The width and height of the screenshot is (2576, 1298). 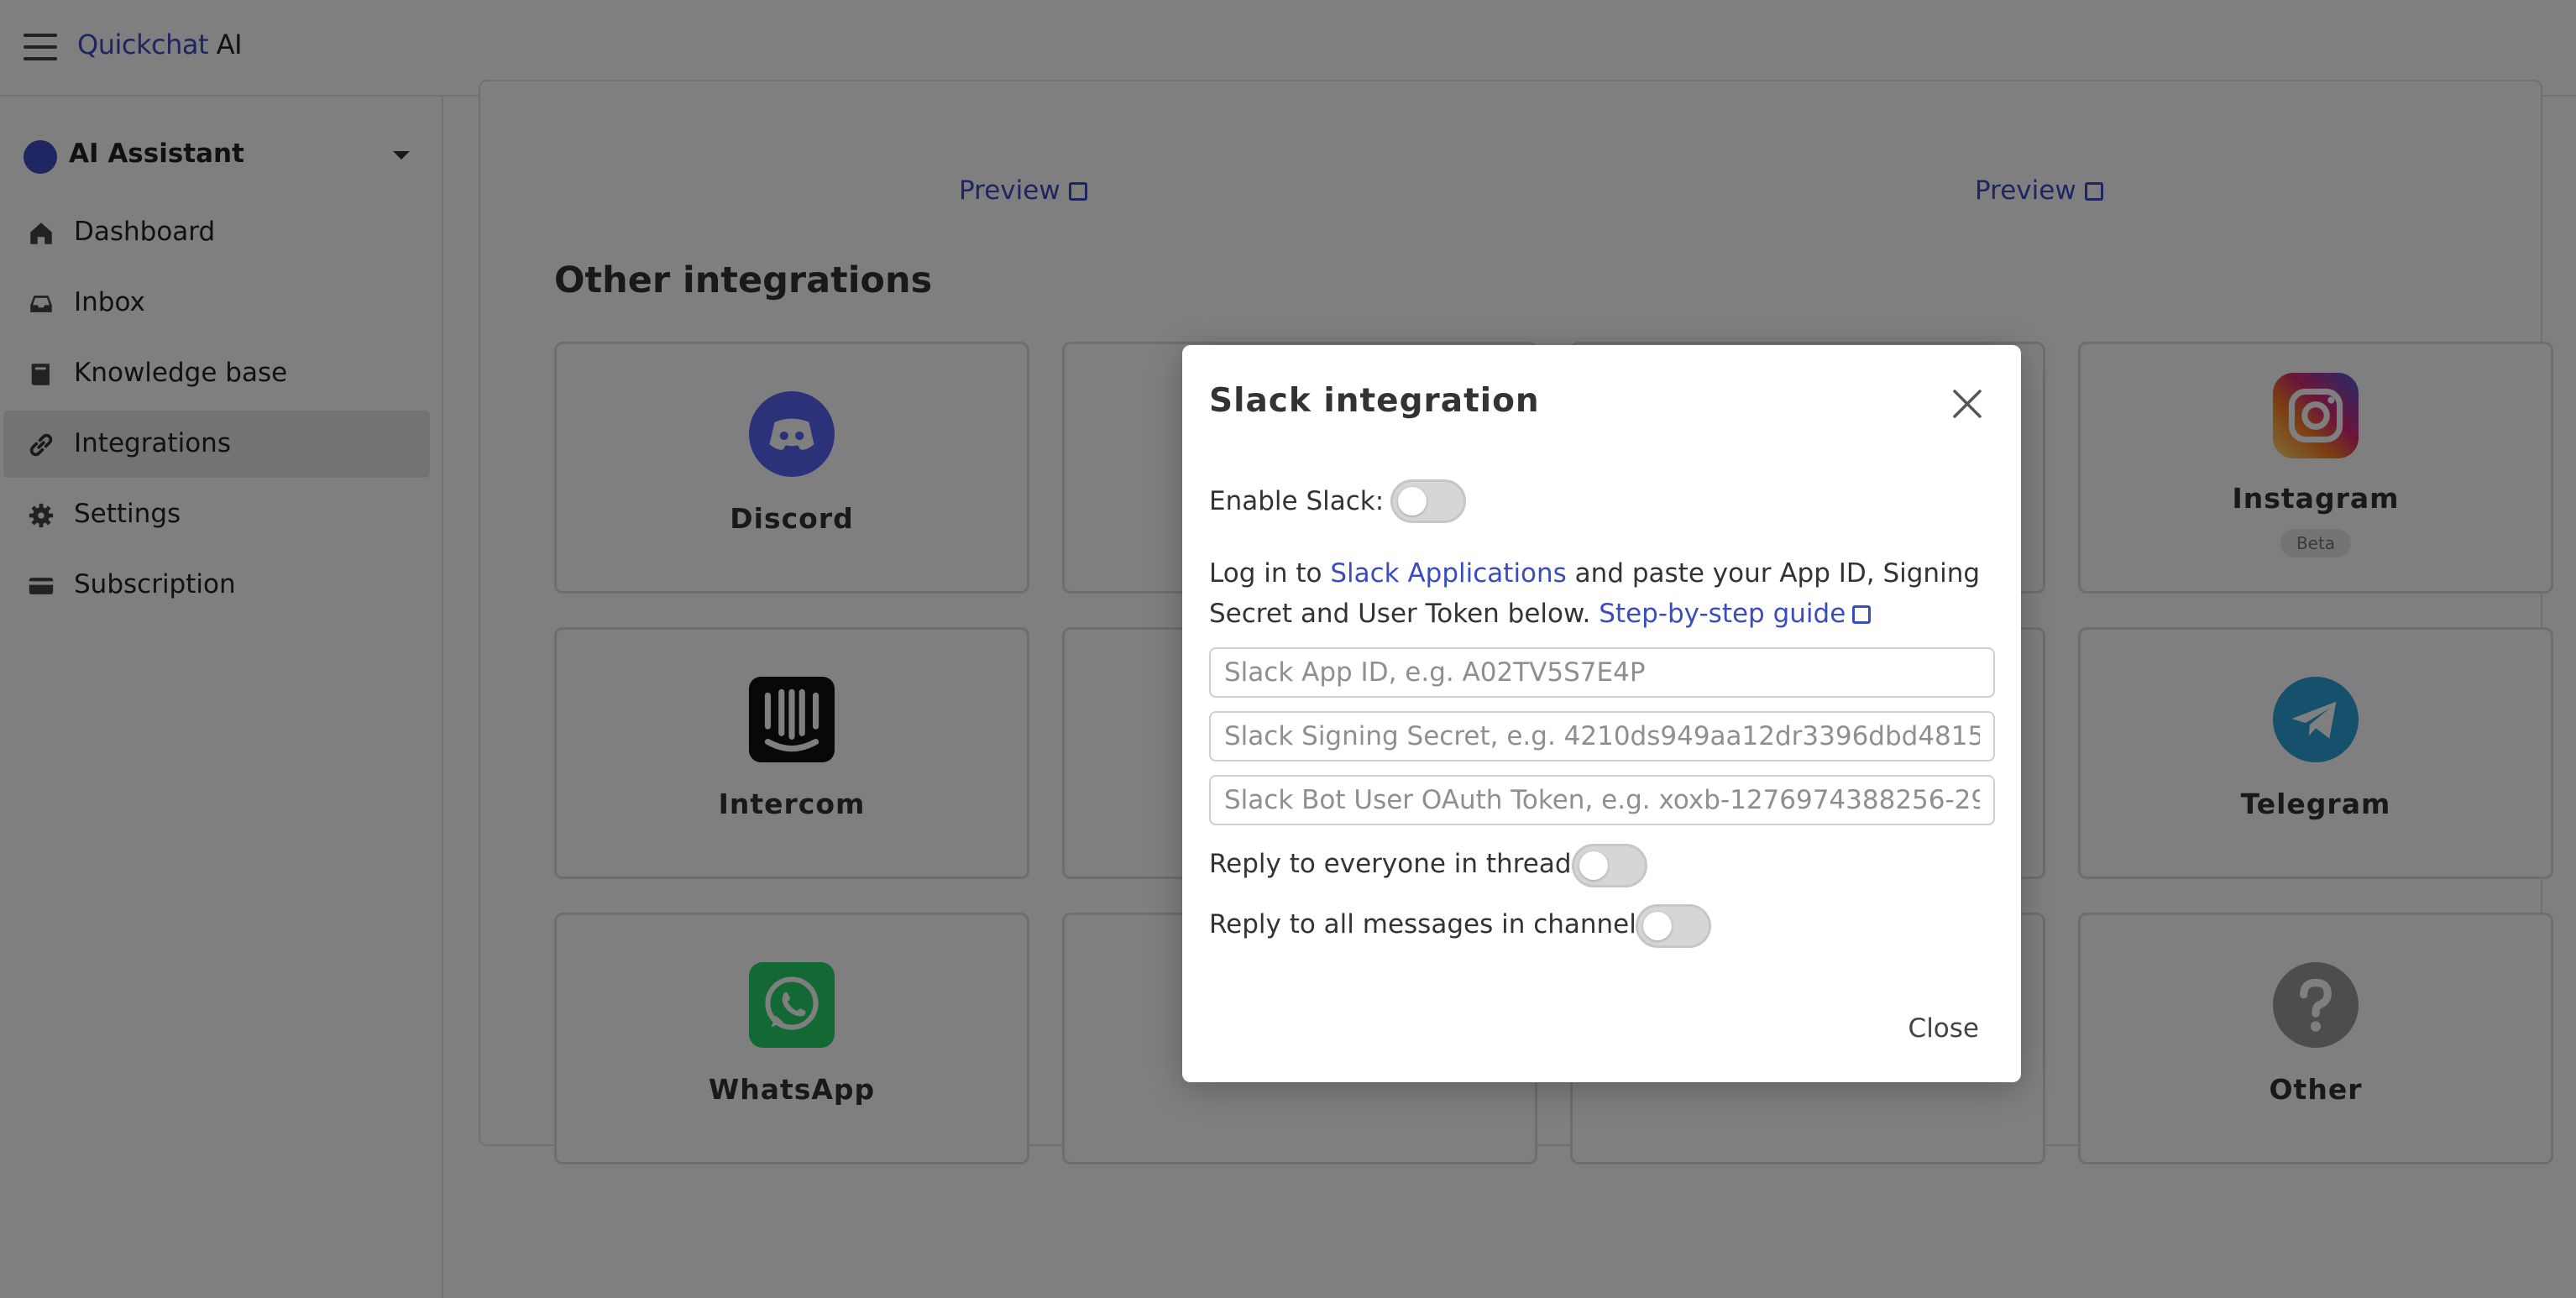 I want to click on reply-channel-label: Reply to all messages in channel:, so click(x=1428, y=924).